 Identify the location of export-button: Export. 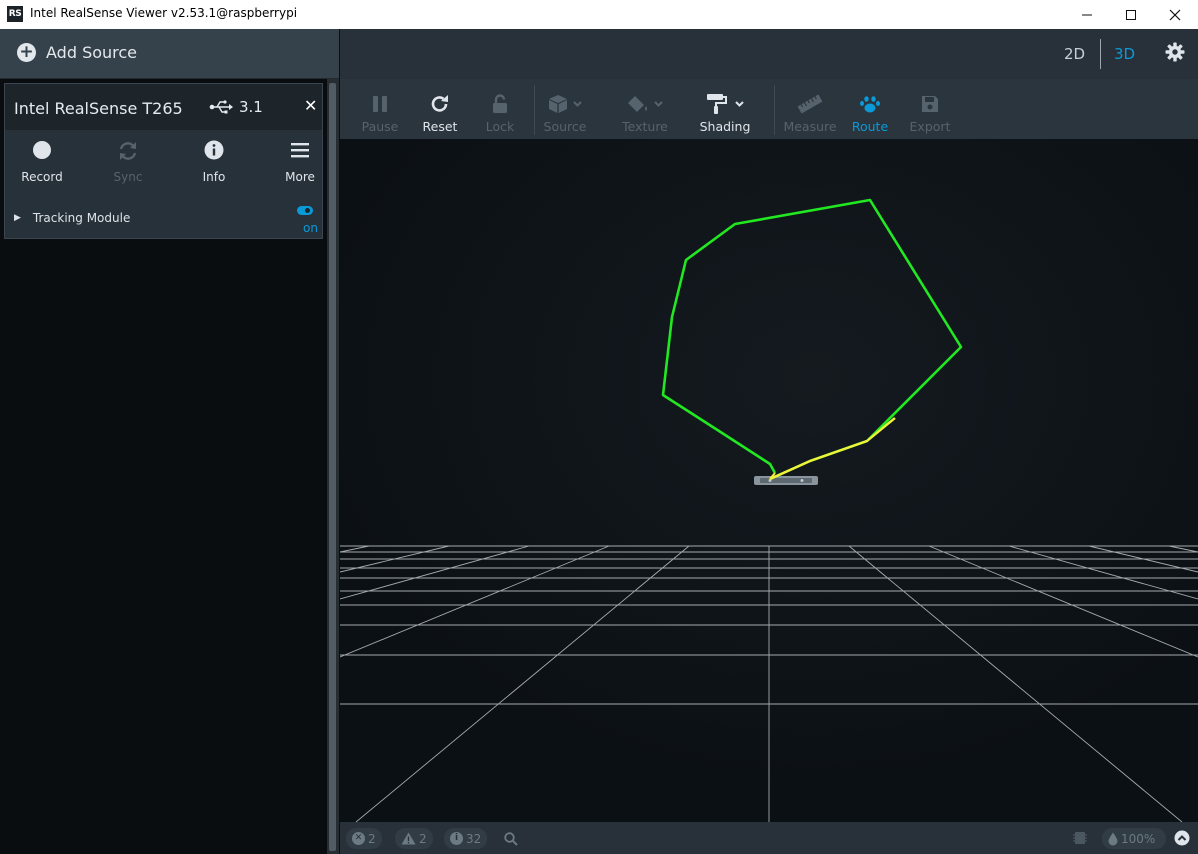
(930, 113).